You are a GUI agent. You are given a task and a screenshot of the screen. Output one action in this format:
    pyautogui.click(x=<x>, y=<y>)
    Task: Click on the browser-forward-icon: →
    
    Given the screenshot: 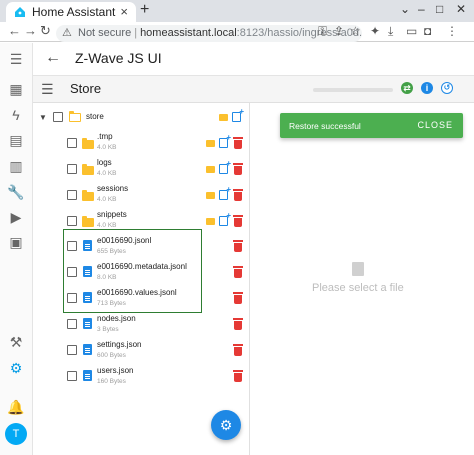 What is the action you would take?
    pyautogui.click(x=30, y=30)
    